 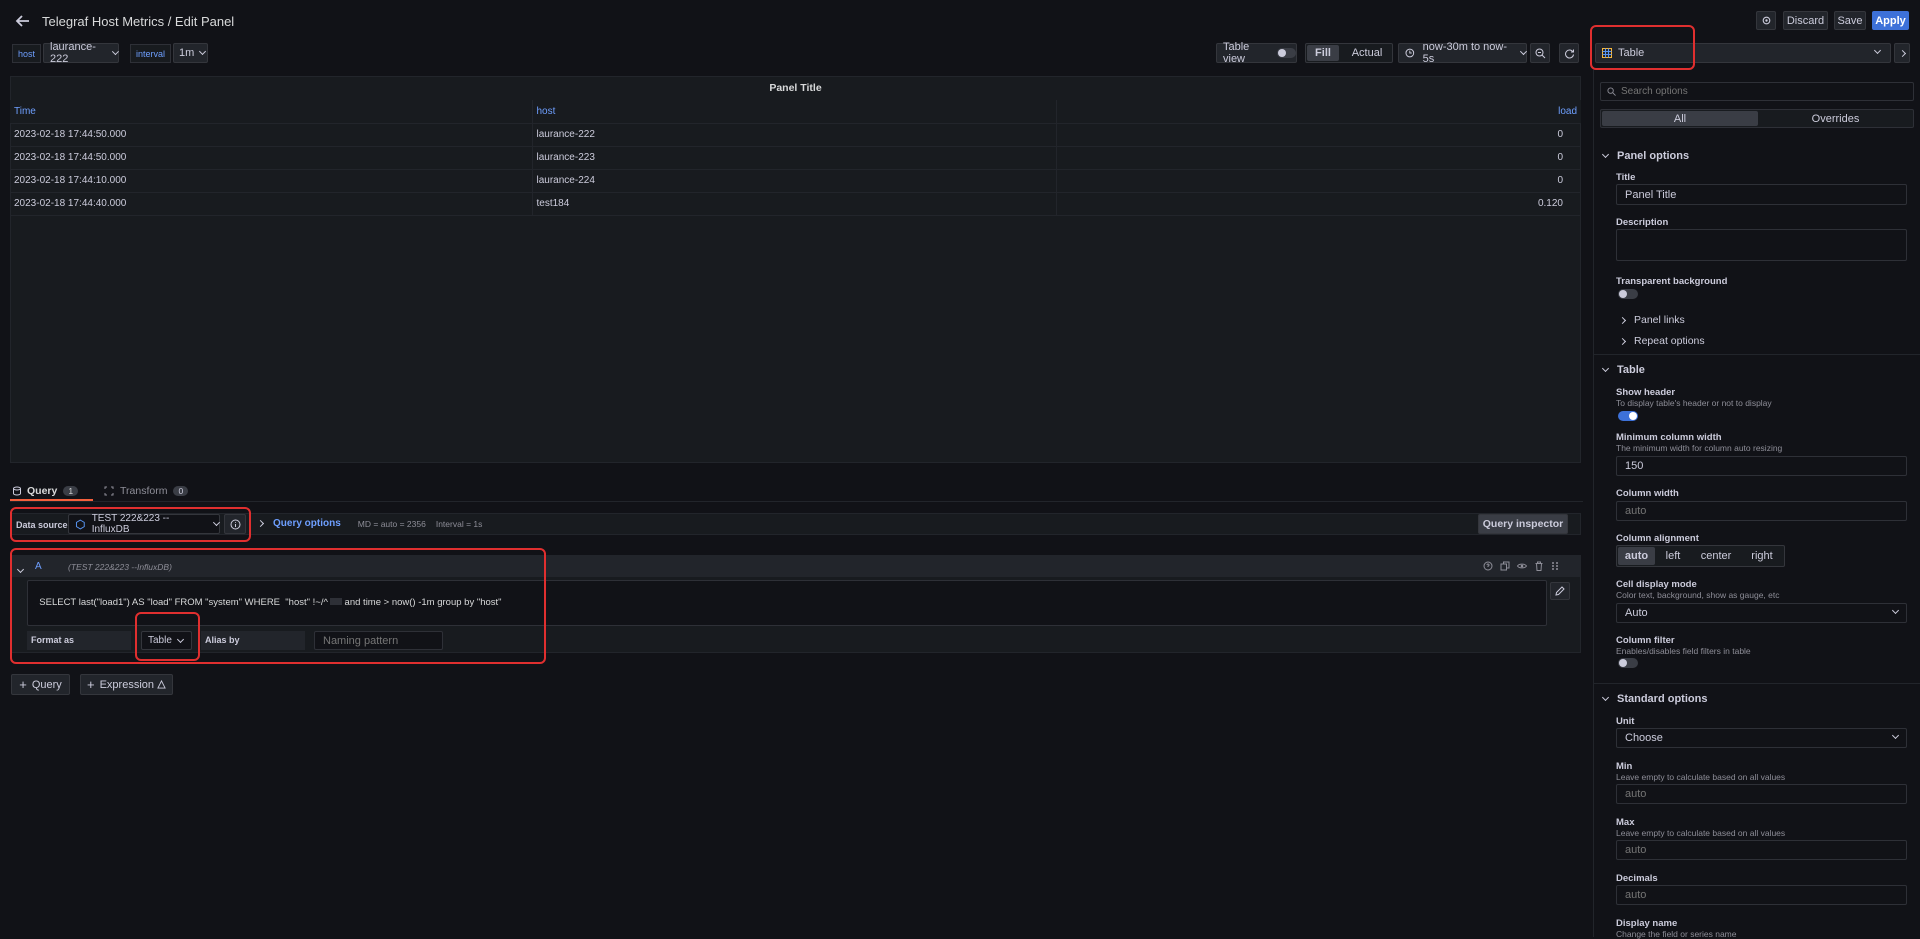 I want to click on refresh-button, so click(x=1569, y=53).